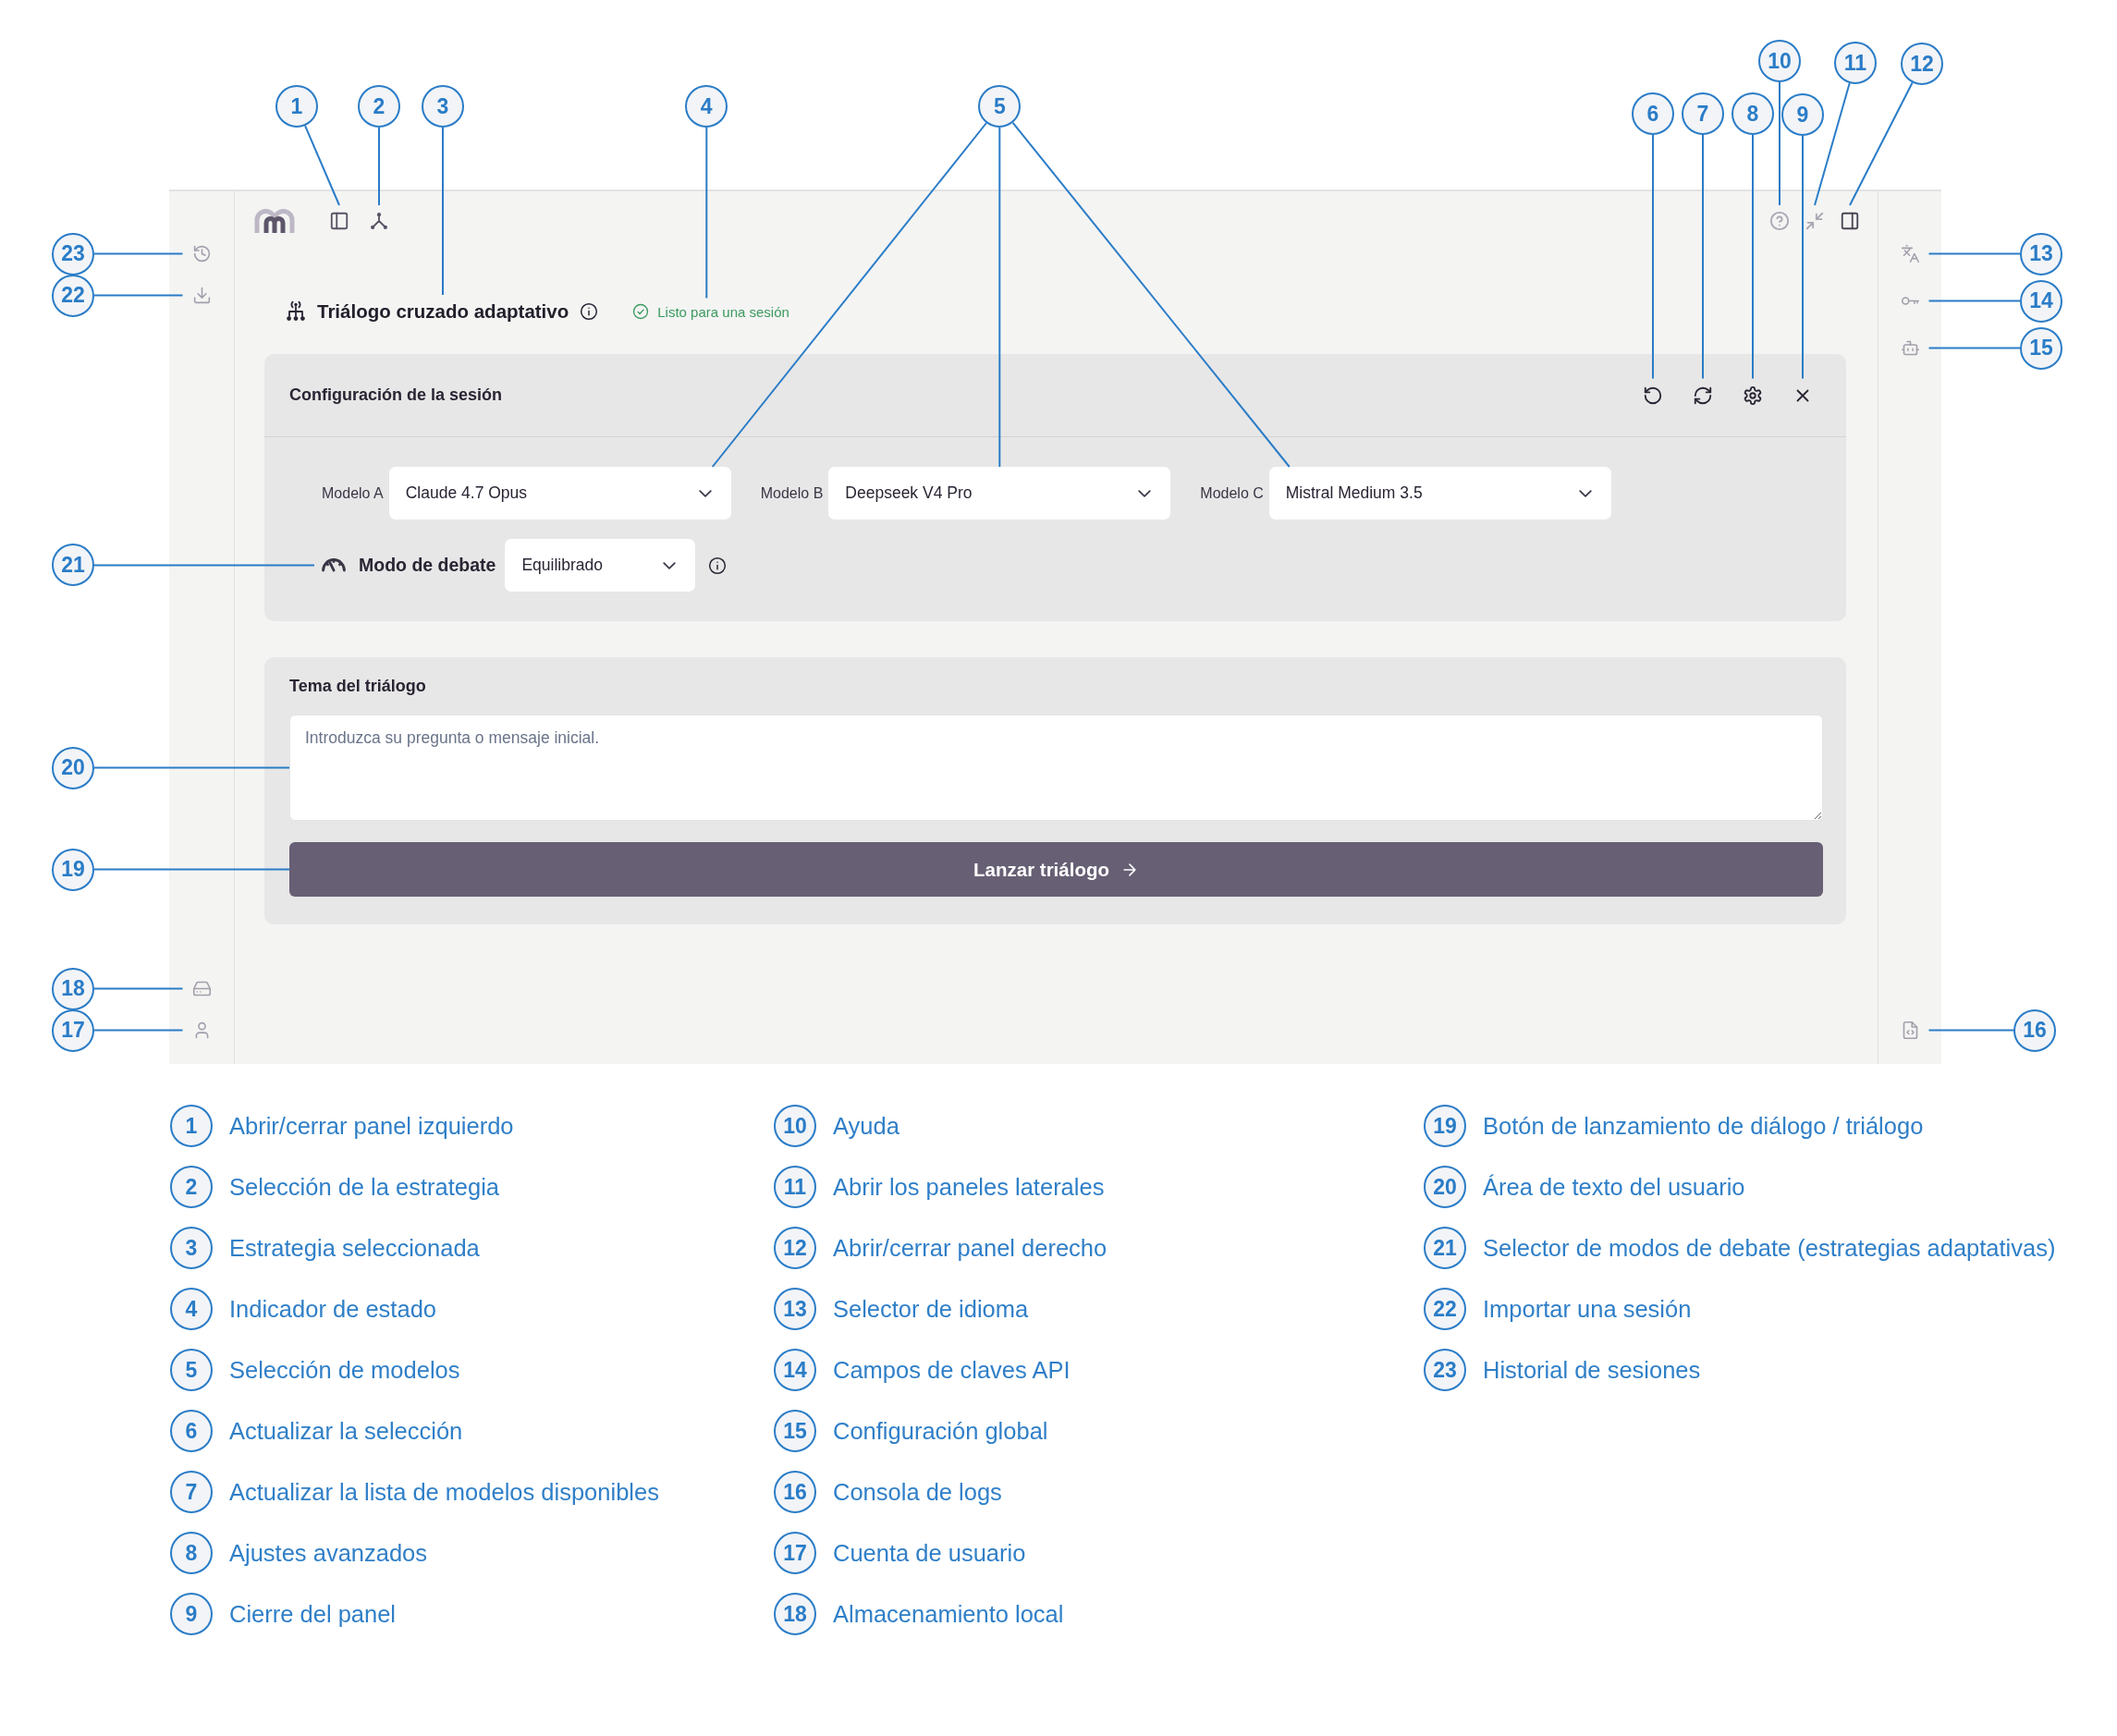 The width and height of the screenshot is (2117, 1736). What do you see at coordinates (952, 1370) in the screenshot?
I see `legend-text: Campos de claves API` at bounding box center [952, 1370].